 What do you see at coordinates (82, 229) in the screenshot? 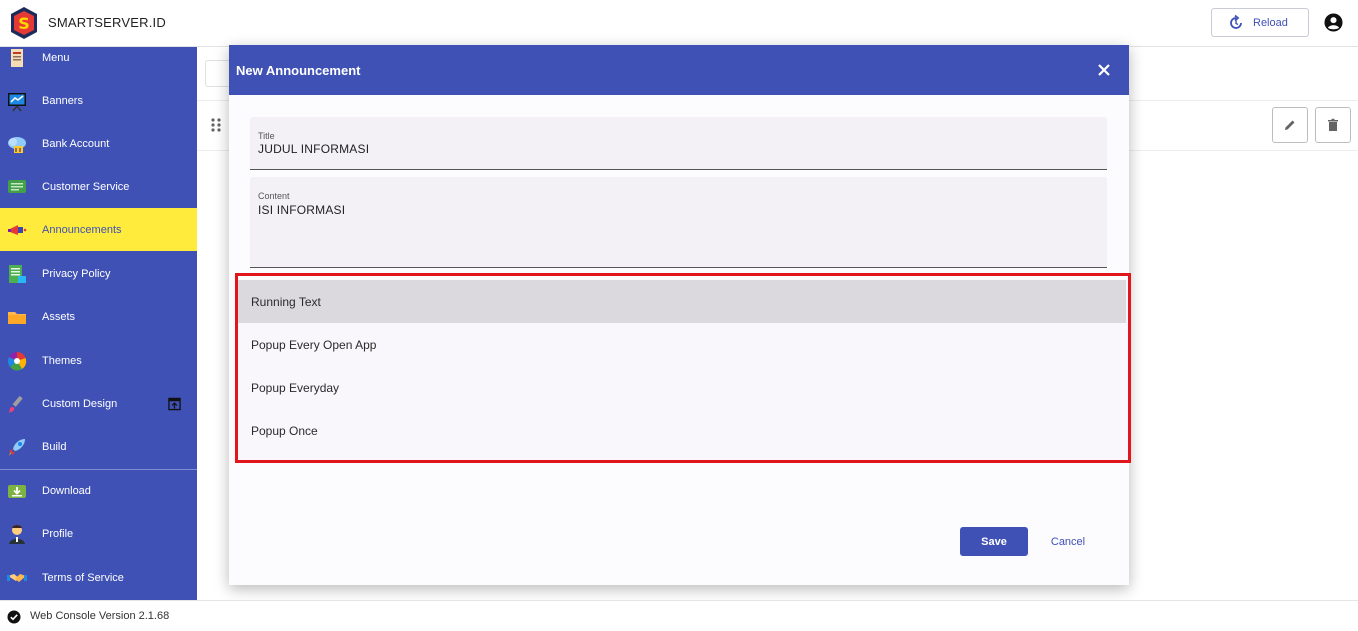
I see `sidebar-item-label: Announcements` at bounding box center [82, 229].